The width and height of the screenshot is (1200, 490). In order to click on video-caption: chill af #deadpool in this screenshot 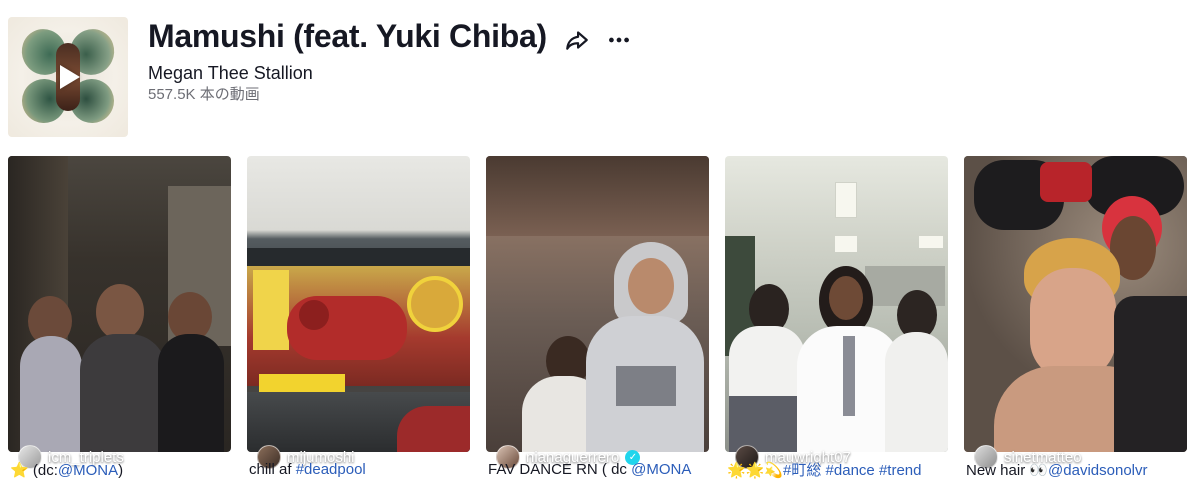, I will do `click(360, 470)`.